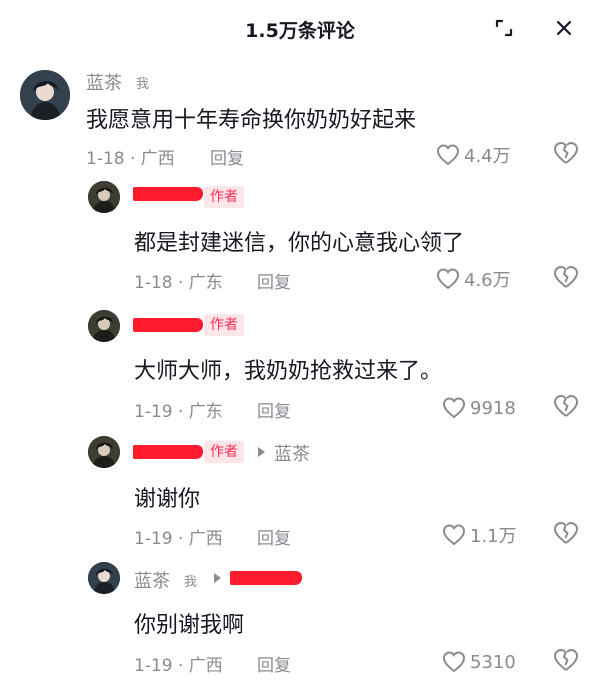  I want to click on like-button: 4.4万, so click(473, 155).